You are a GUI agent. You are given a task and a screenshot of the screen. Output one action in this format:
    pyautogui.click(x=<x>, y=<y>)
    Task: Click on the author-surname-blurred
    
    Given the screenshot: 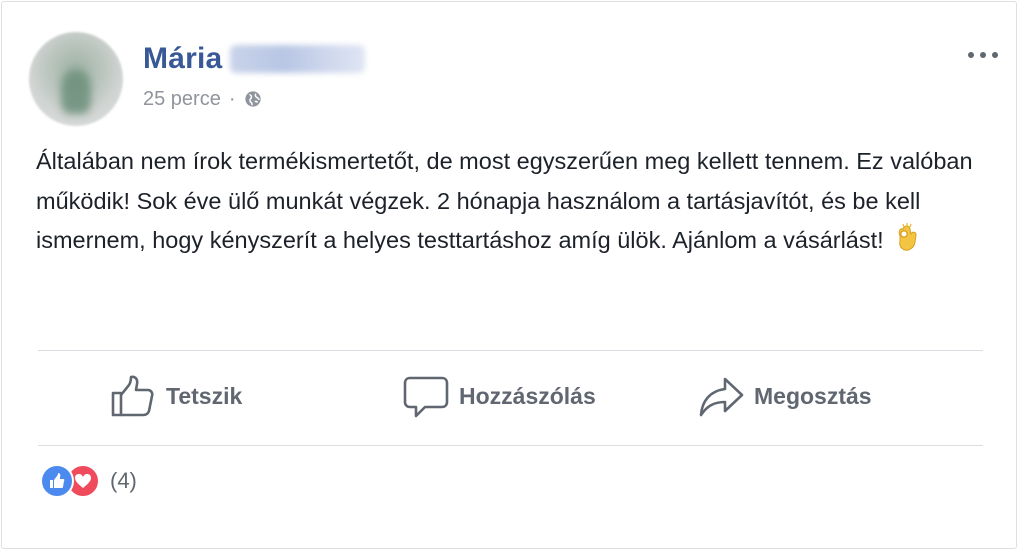 What is the action you would take?
    pyautogui.click(x=298, y=59)
    